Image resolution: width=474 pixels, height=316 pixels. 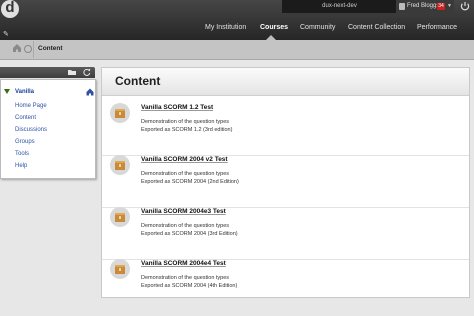 What do you see at coordinates (47, 72) in the screenshot?
I see `course-menu-toolbar` at bounding box center [47, 72].